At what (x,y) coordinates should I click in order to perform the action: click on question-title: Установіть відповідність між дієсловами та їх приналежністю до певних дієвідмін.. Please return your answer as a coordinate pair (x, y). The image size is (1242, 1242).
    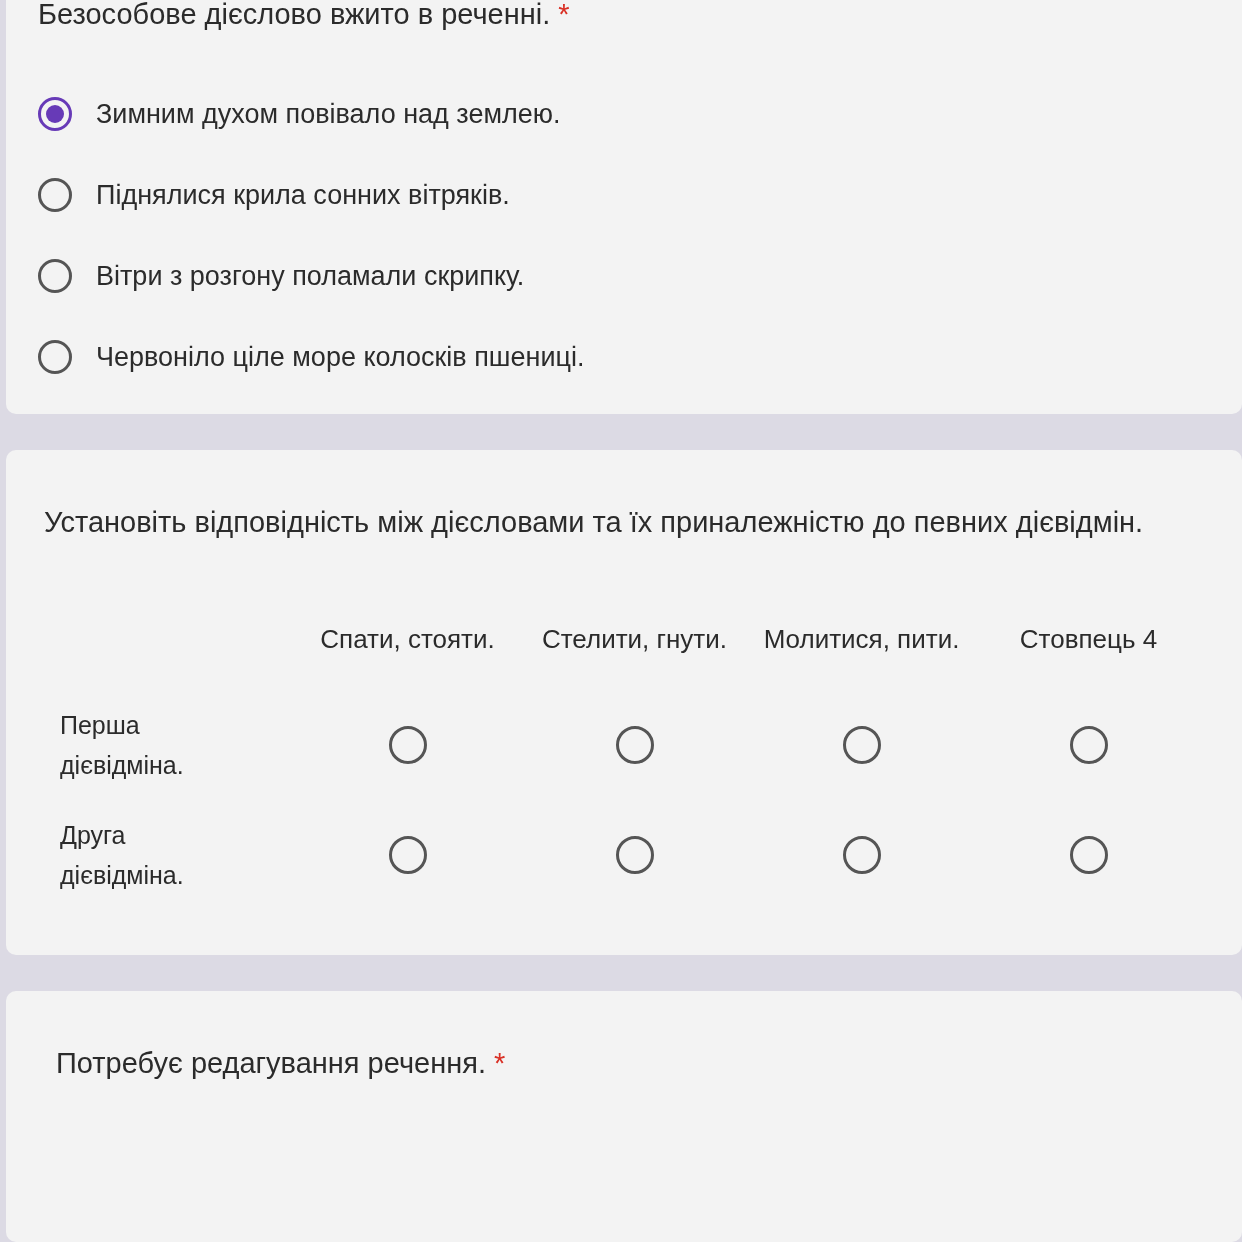
    Looking at the image, I should click on (594, 522).